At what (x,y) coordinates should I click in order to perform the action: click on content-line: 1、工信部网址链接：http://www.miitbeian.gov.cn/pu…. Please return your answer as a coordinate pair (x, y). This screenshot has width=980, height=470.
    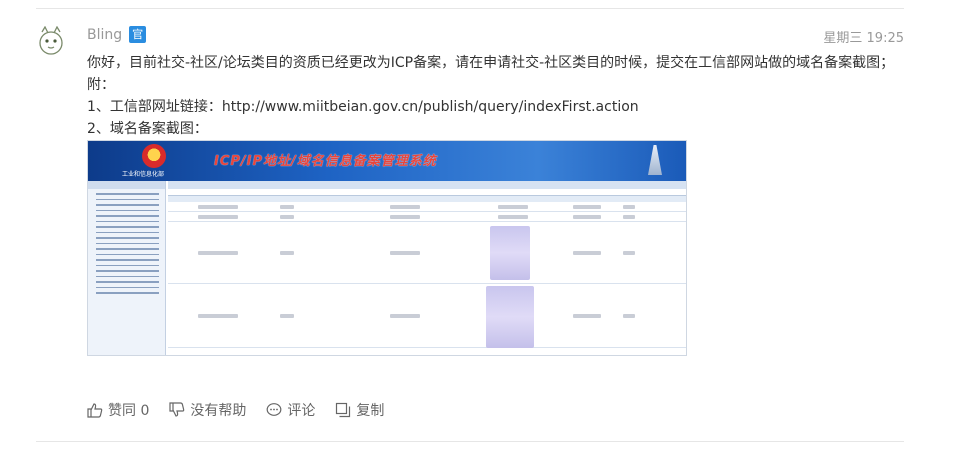
    Looking at the image, I should click on (363, 107).